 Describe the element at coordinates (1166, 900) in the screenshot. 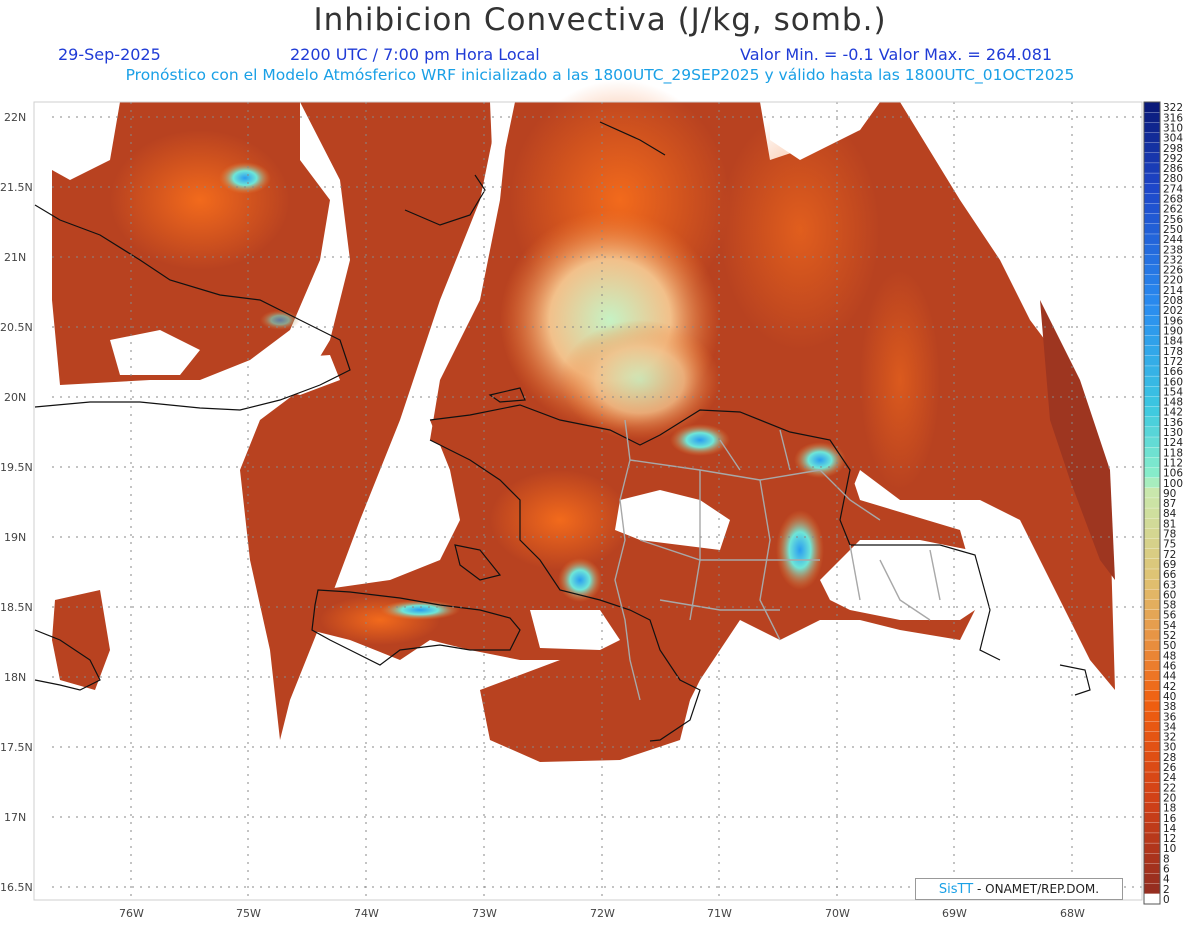

I see `colorbar-label: 0` at that location.